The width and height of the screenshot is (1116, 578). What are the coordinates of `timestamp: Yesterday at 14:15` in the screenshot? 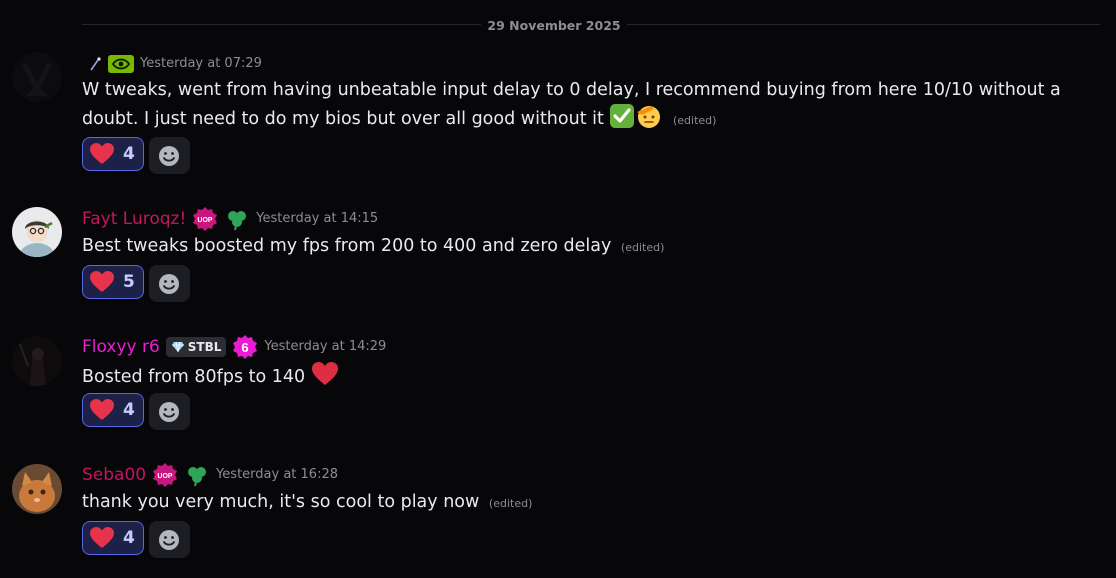 It's located at (317, 219).